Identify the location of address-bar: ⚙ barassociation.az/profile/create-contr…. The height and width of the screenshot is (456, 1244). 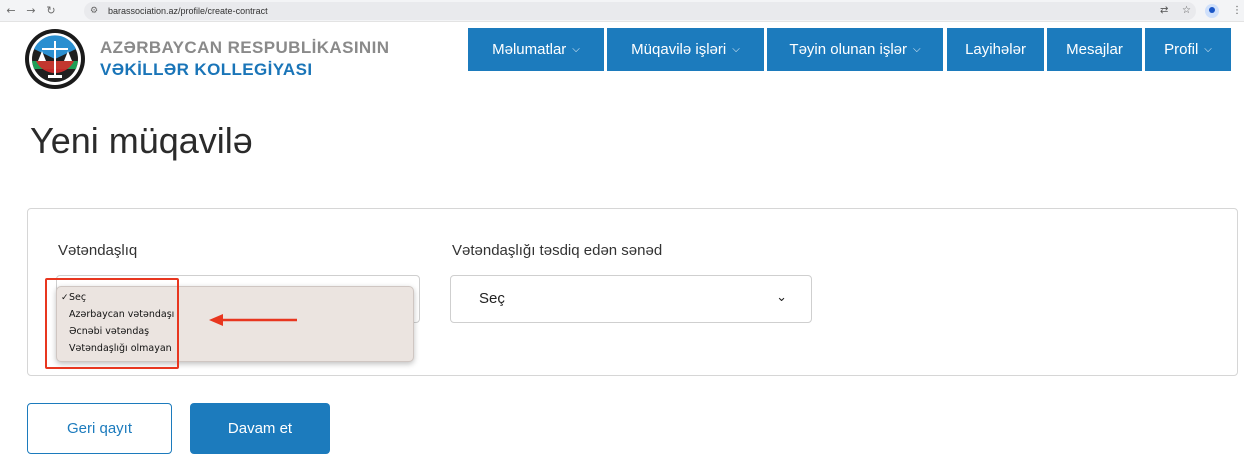
(640, 11).